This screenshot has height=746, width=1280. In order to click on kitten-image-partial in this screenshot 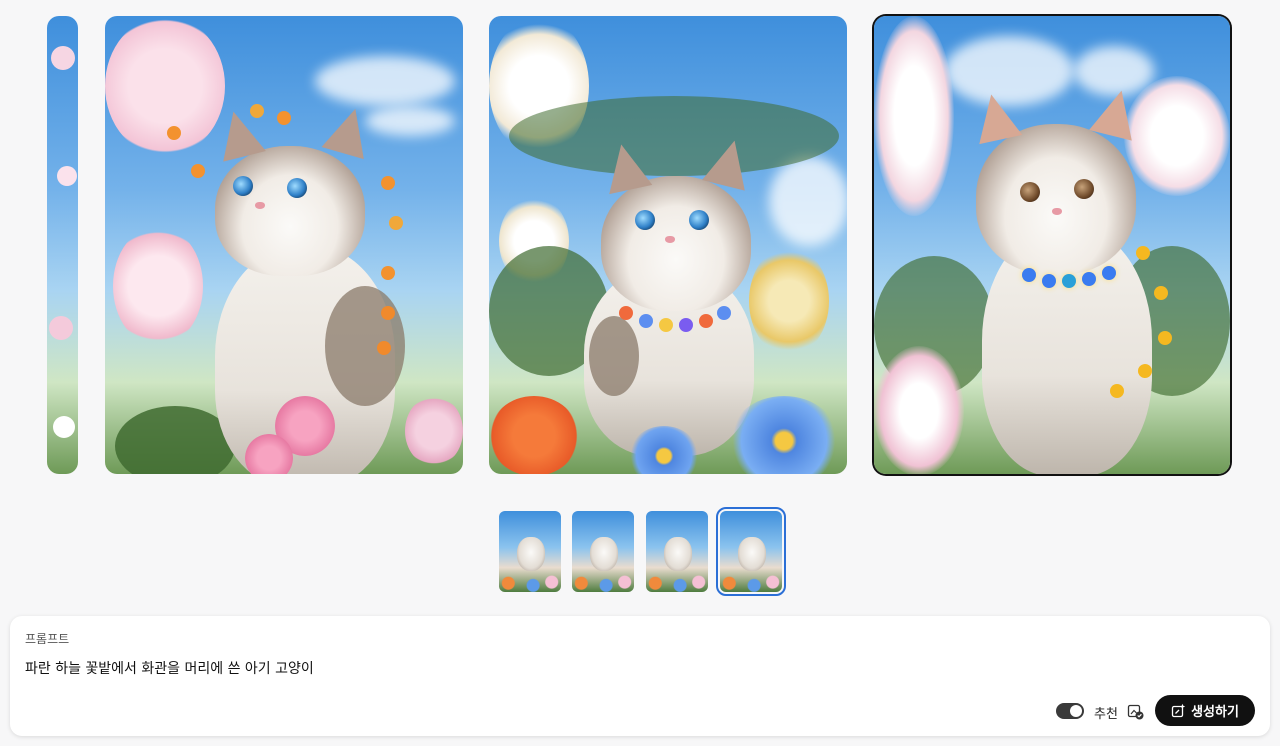, I will do `click(62, 245)`.